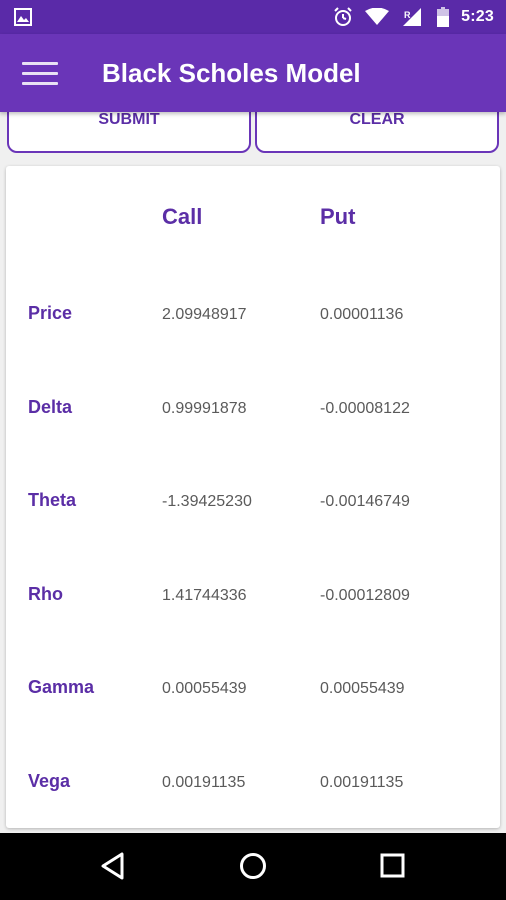 The image size is (506, 900). I want to click on gamma-put-value: 0.00055439, so click(362, 688).